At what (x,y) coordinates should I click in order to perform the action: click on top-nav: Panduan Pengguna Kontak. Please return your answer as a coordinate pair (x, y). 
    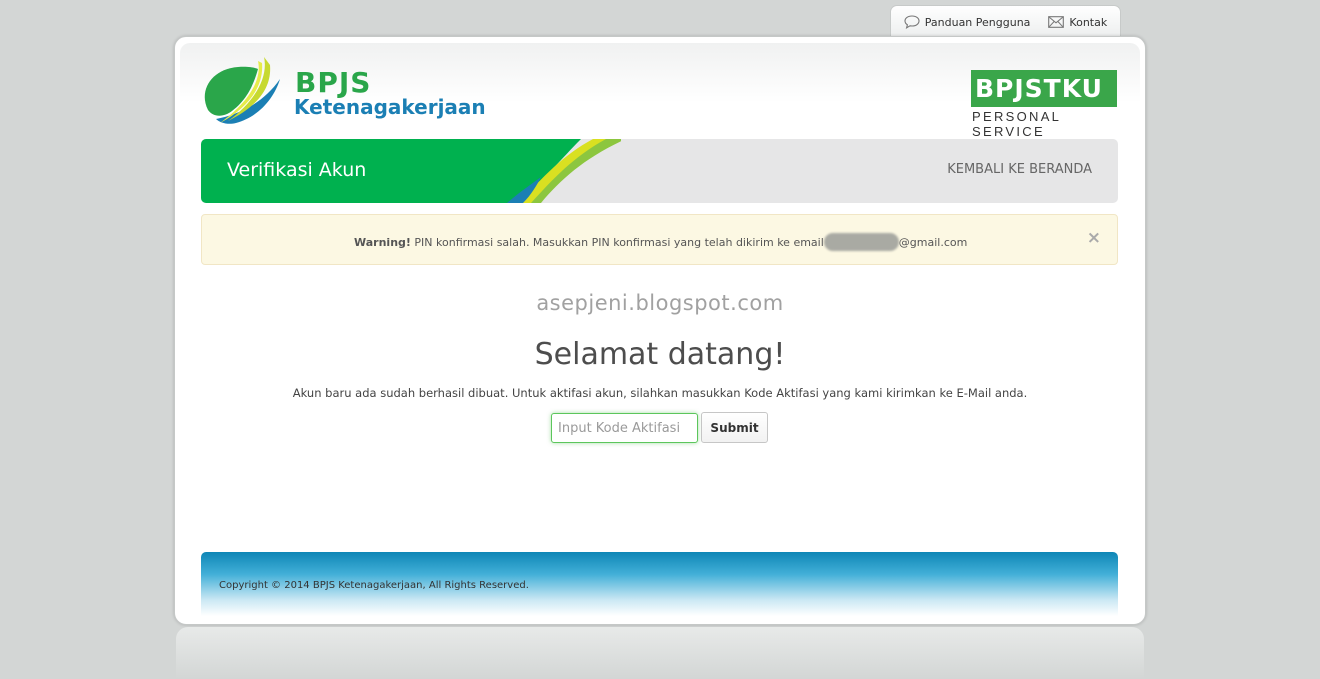
    Looking at the image, I should click on (1005, 21).